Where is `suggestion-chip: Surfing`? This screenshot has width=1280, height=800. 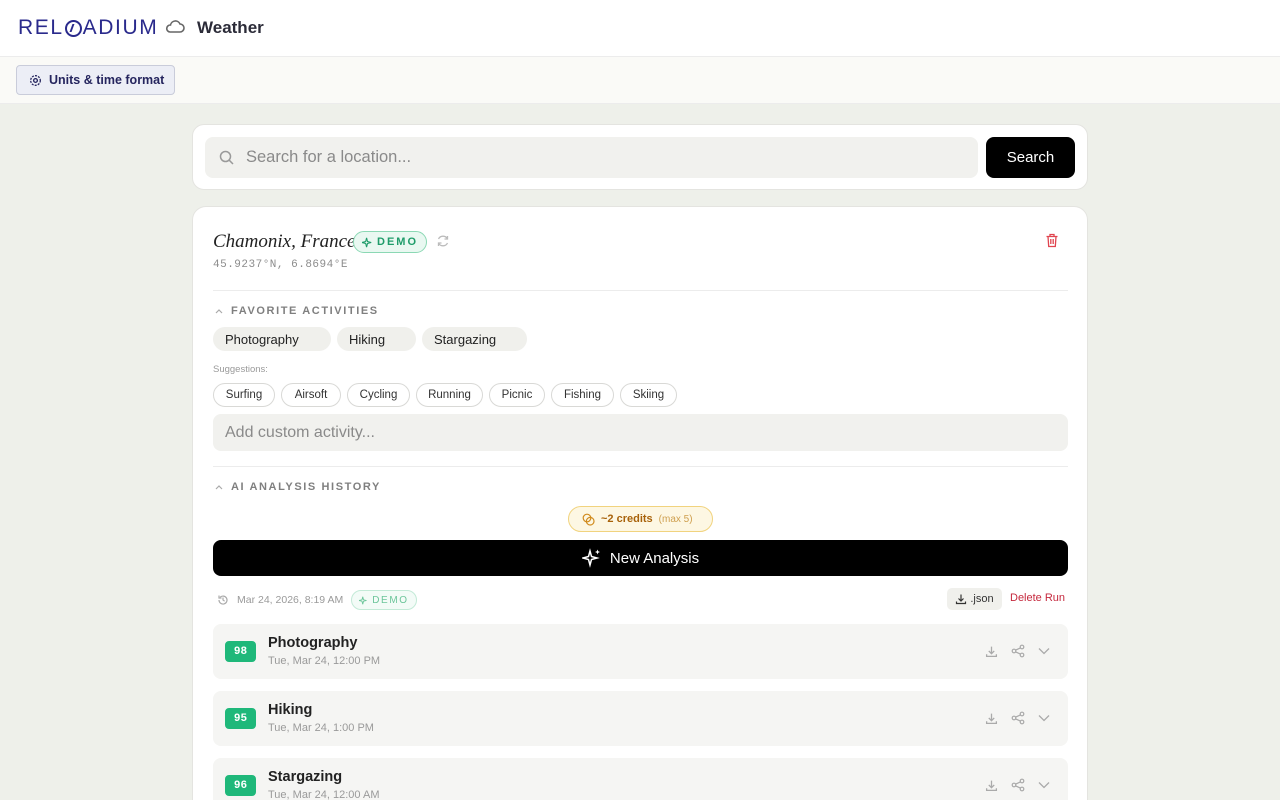
suggestion-chip: Surfing is located at coordinates (244, 395).